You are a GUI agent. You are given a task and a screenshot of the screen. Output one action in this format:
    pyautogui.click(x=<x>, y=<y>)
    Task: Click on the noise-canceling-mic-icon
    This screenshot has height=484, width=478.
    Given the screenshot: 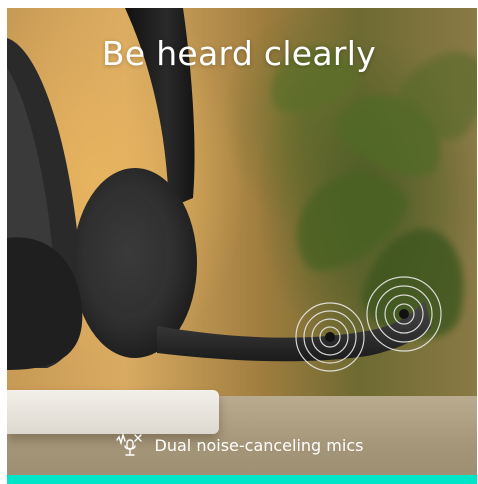 What is the action you would take?
    pyautogui.click(x=130, y=445)
    